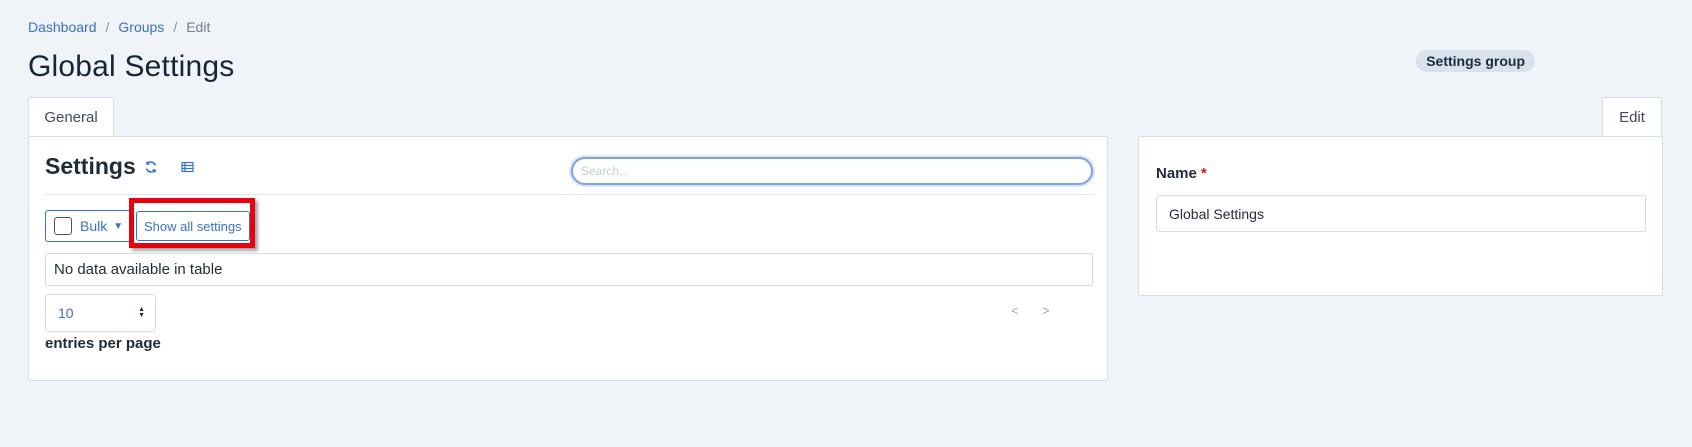  What do you see at coordinates (832, 171) in the screenshot?
I see `search-input` at bounding box center [832, 171].